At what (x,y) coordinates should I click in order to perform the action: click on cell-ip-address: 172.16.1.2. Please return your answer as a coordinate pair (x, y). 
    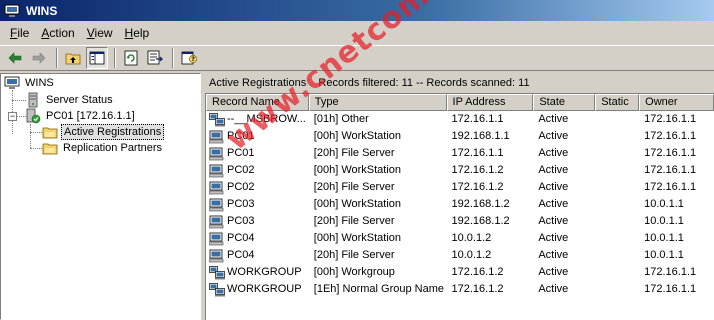
    Looking at the image, I should click on (477, 170).